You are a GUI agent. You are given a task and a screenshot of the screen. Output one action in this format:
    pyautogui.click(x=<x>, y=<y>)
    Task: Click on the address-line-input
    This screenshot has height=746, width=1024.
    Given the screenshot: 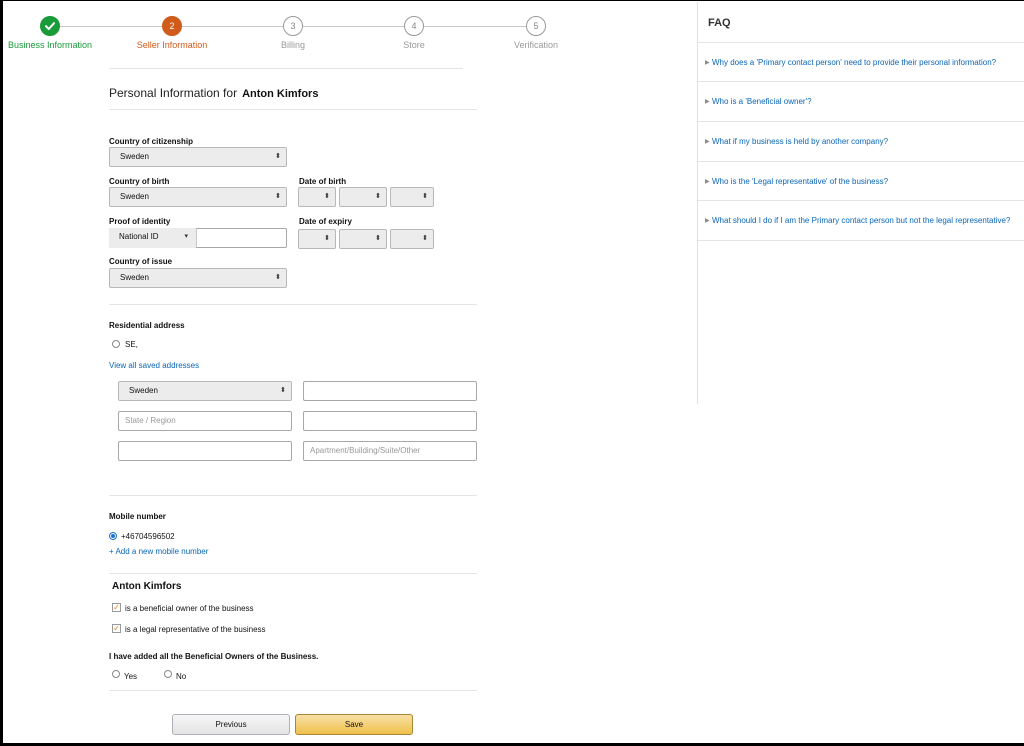 What is the action you would take?
    pyautogui.click(x=390, y=391)
    